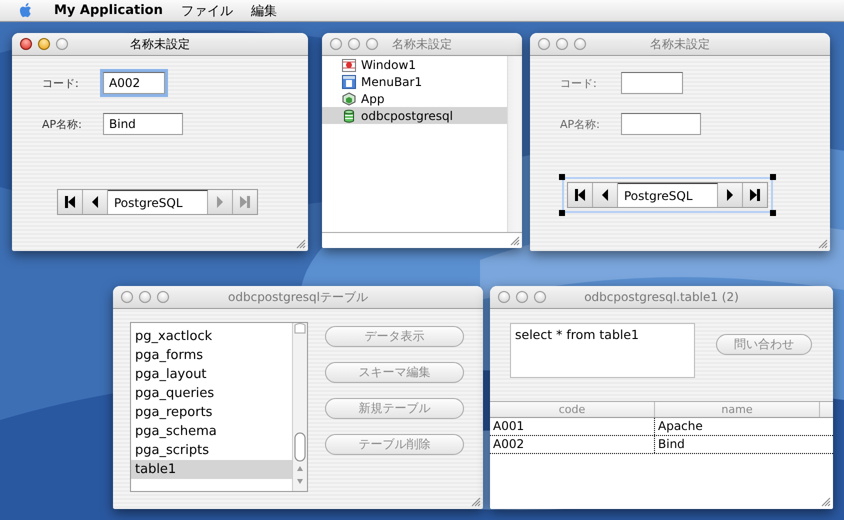 The image size is (844, 520). I want to click on list-item: table1, so click(211, 469).